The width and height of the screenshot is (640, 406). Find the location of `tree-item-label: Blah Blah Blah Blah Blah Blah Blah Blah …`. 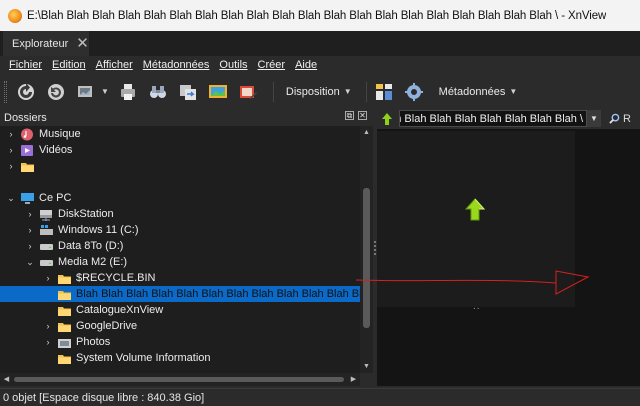

tree-item-label: Blah Blah Blah Blah Blah Blah Blah Blah … is located at coordinates (218, 294).